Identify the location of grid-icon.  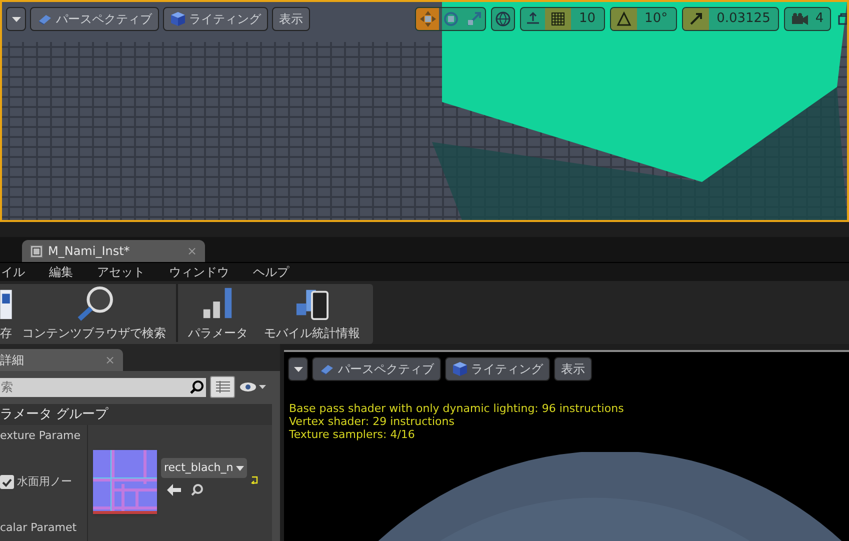
(558, 19).